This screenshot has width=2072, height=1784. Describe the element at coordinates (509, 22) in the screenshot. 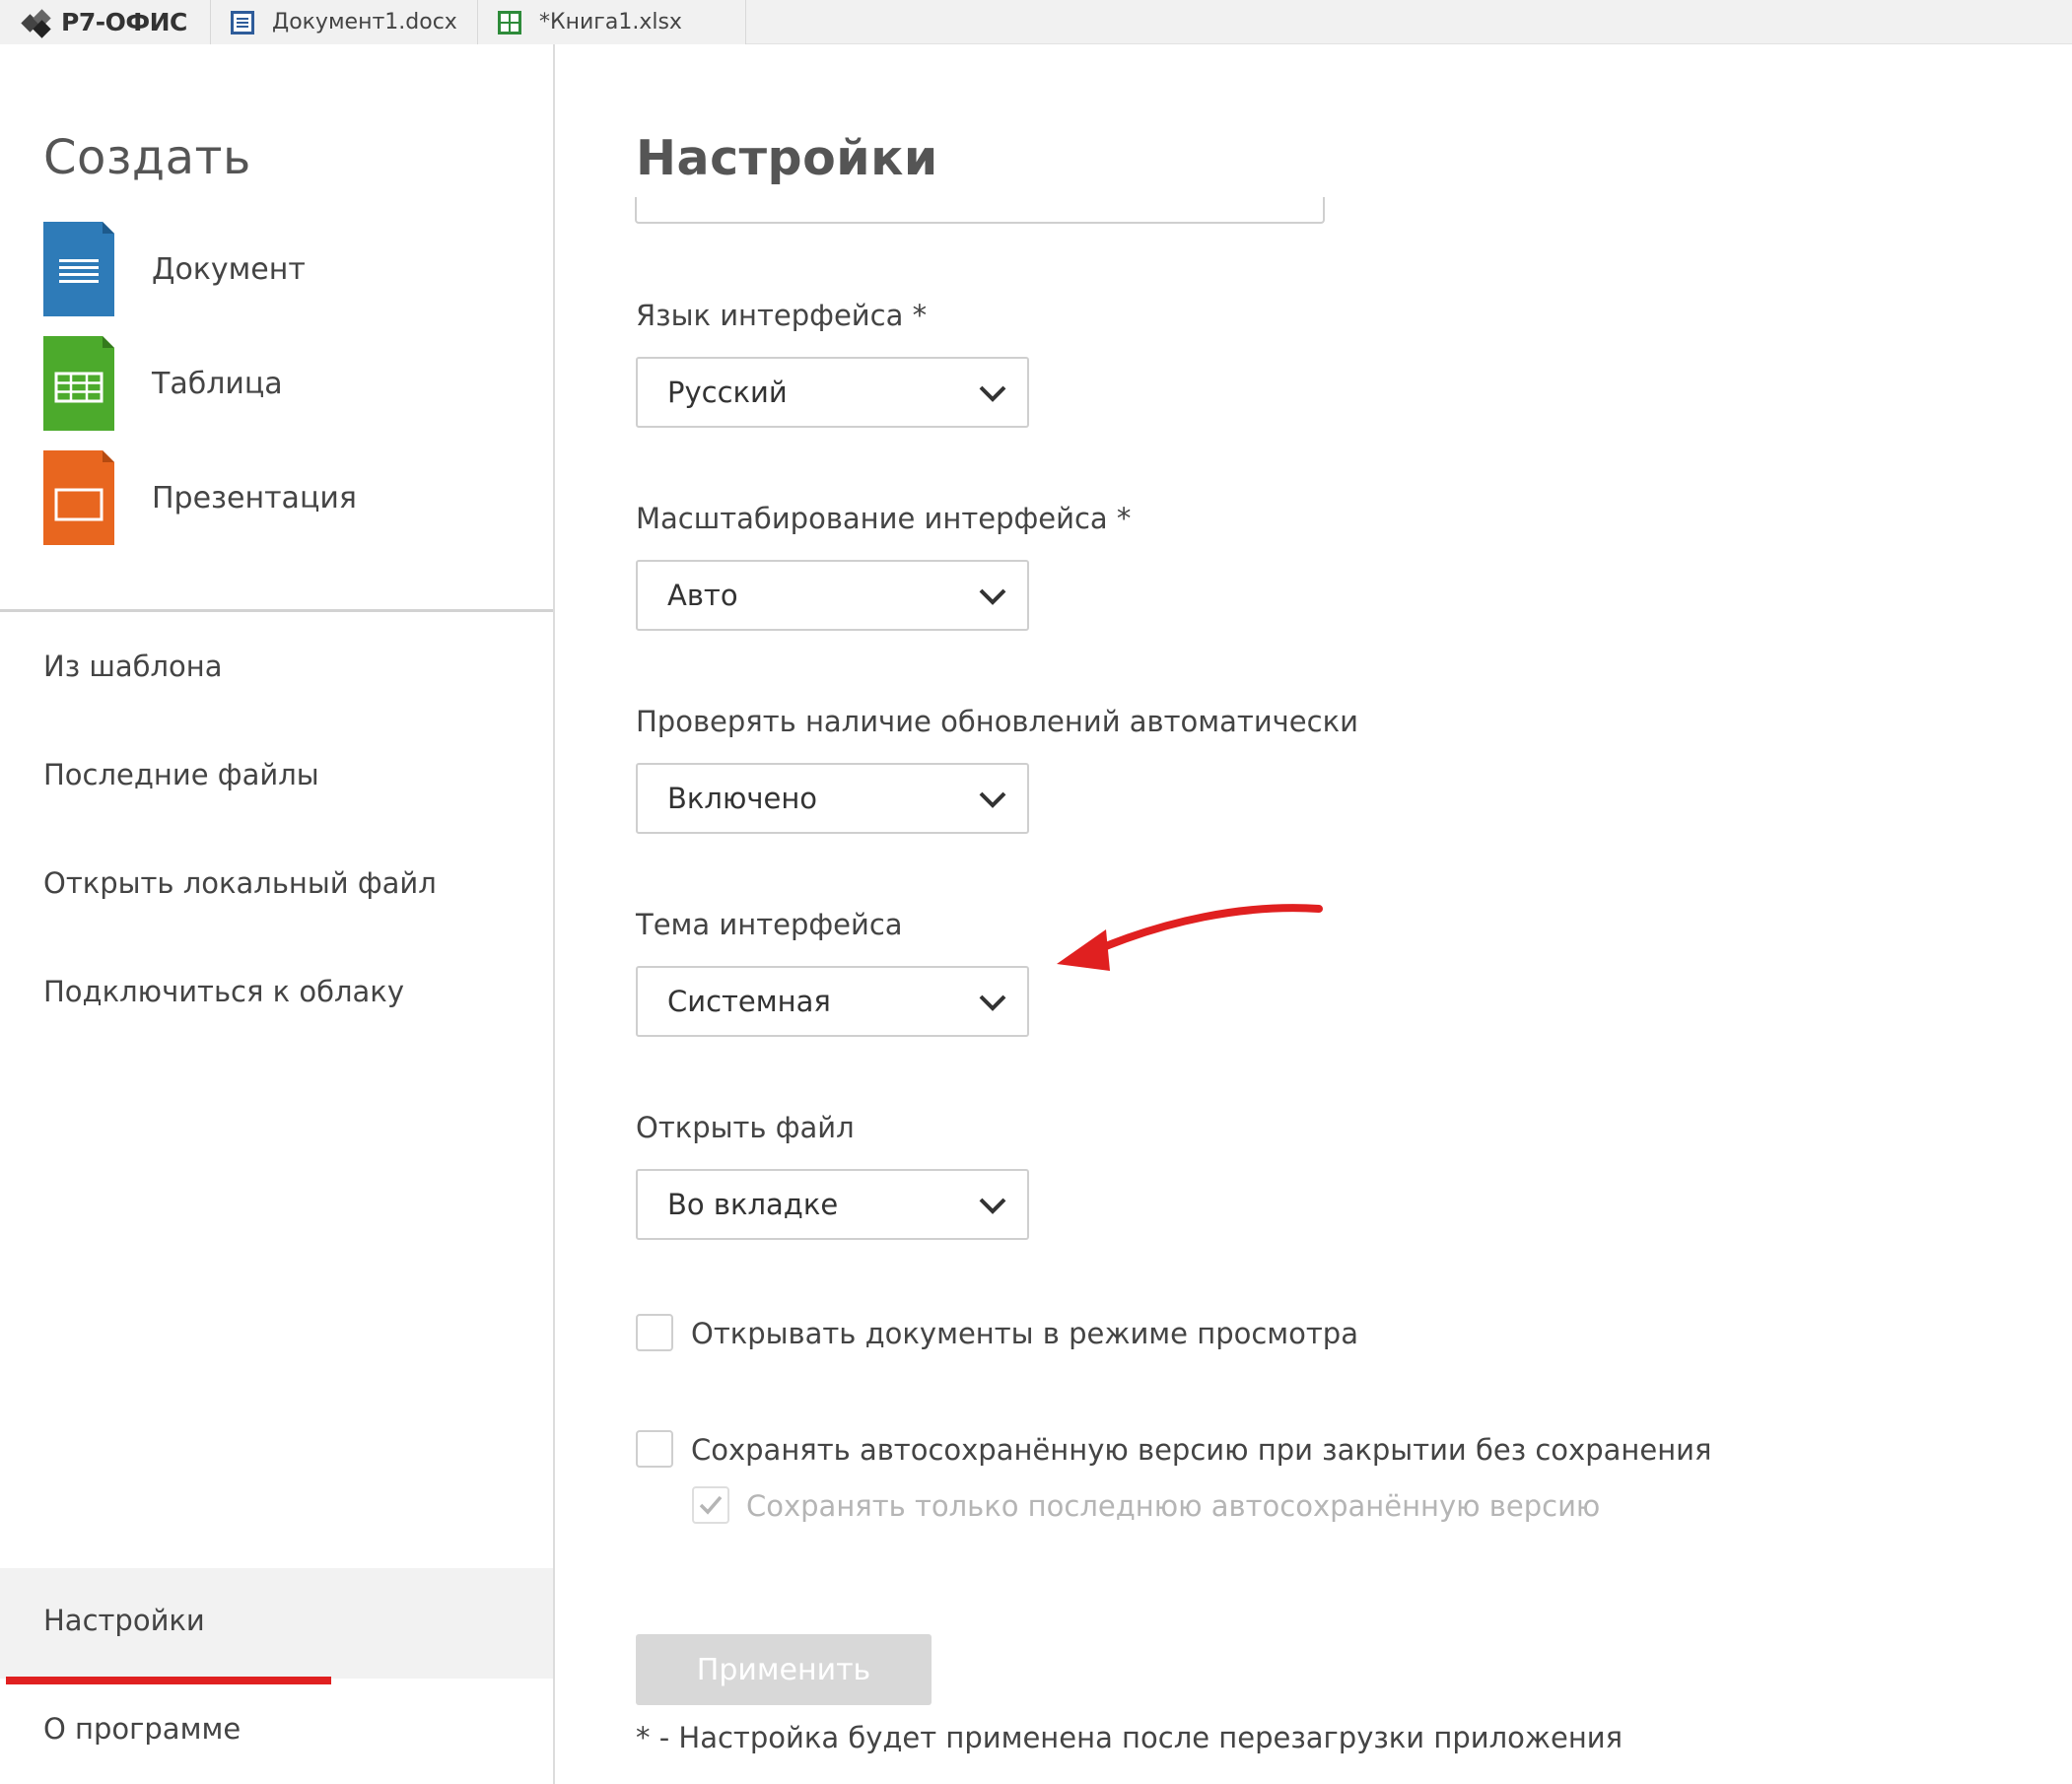

I see `spreadsheet-icon` at that location.